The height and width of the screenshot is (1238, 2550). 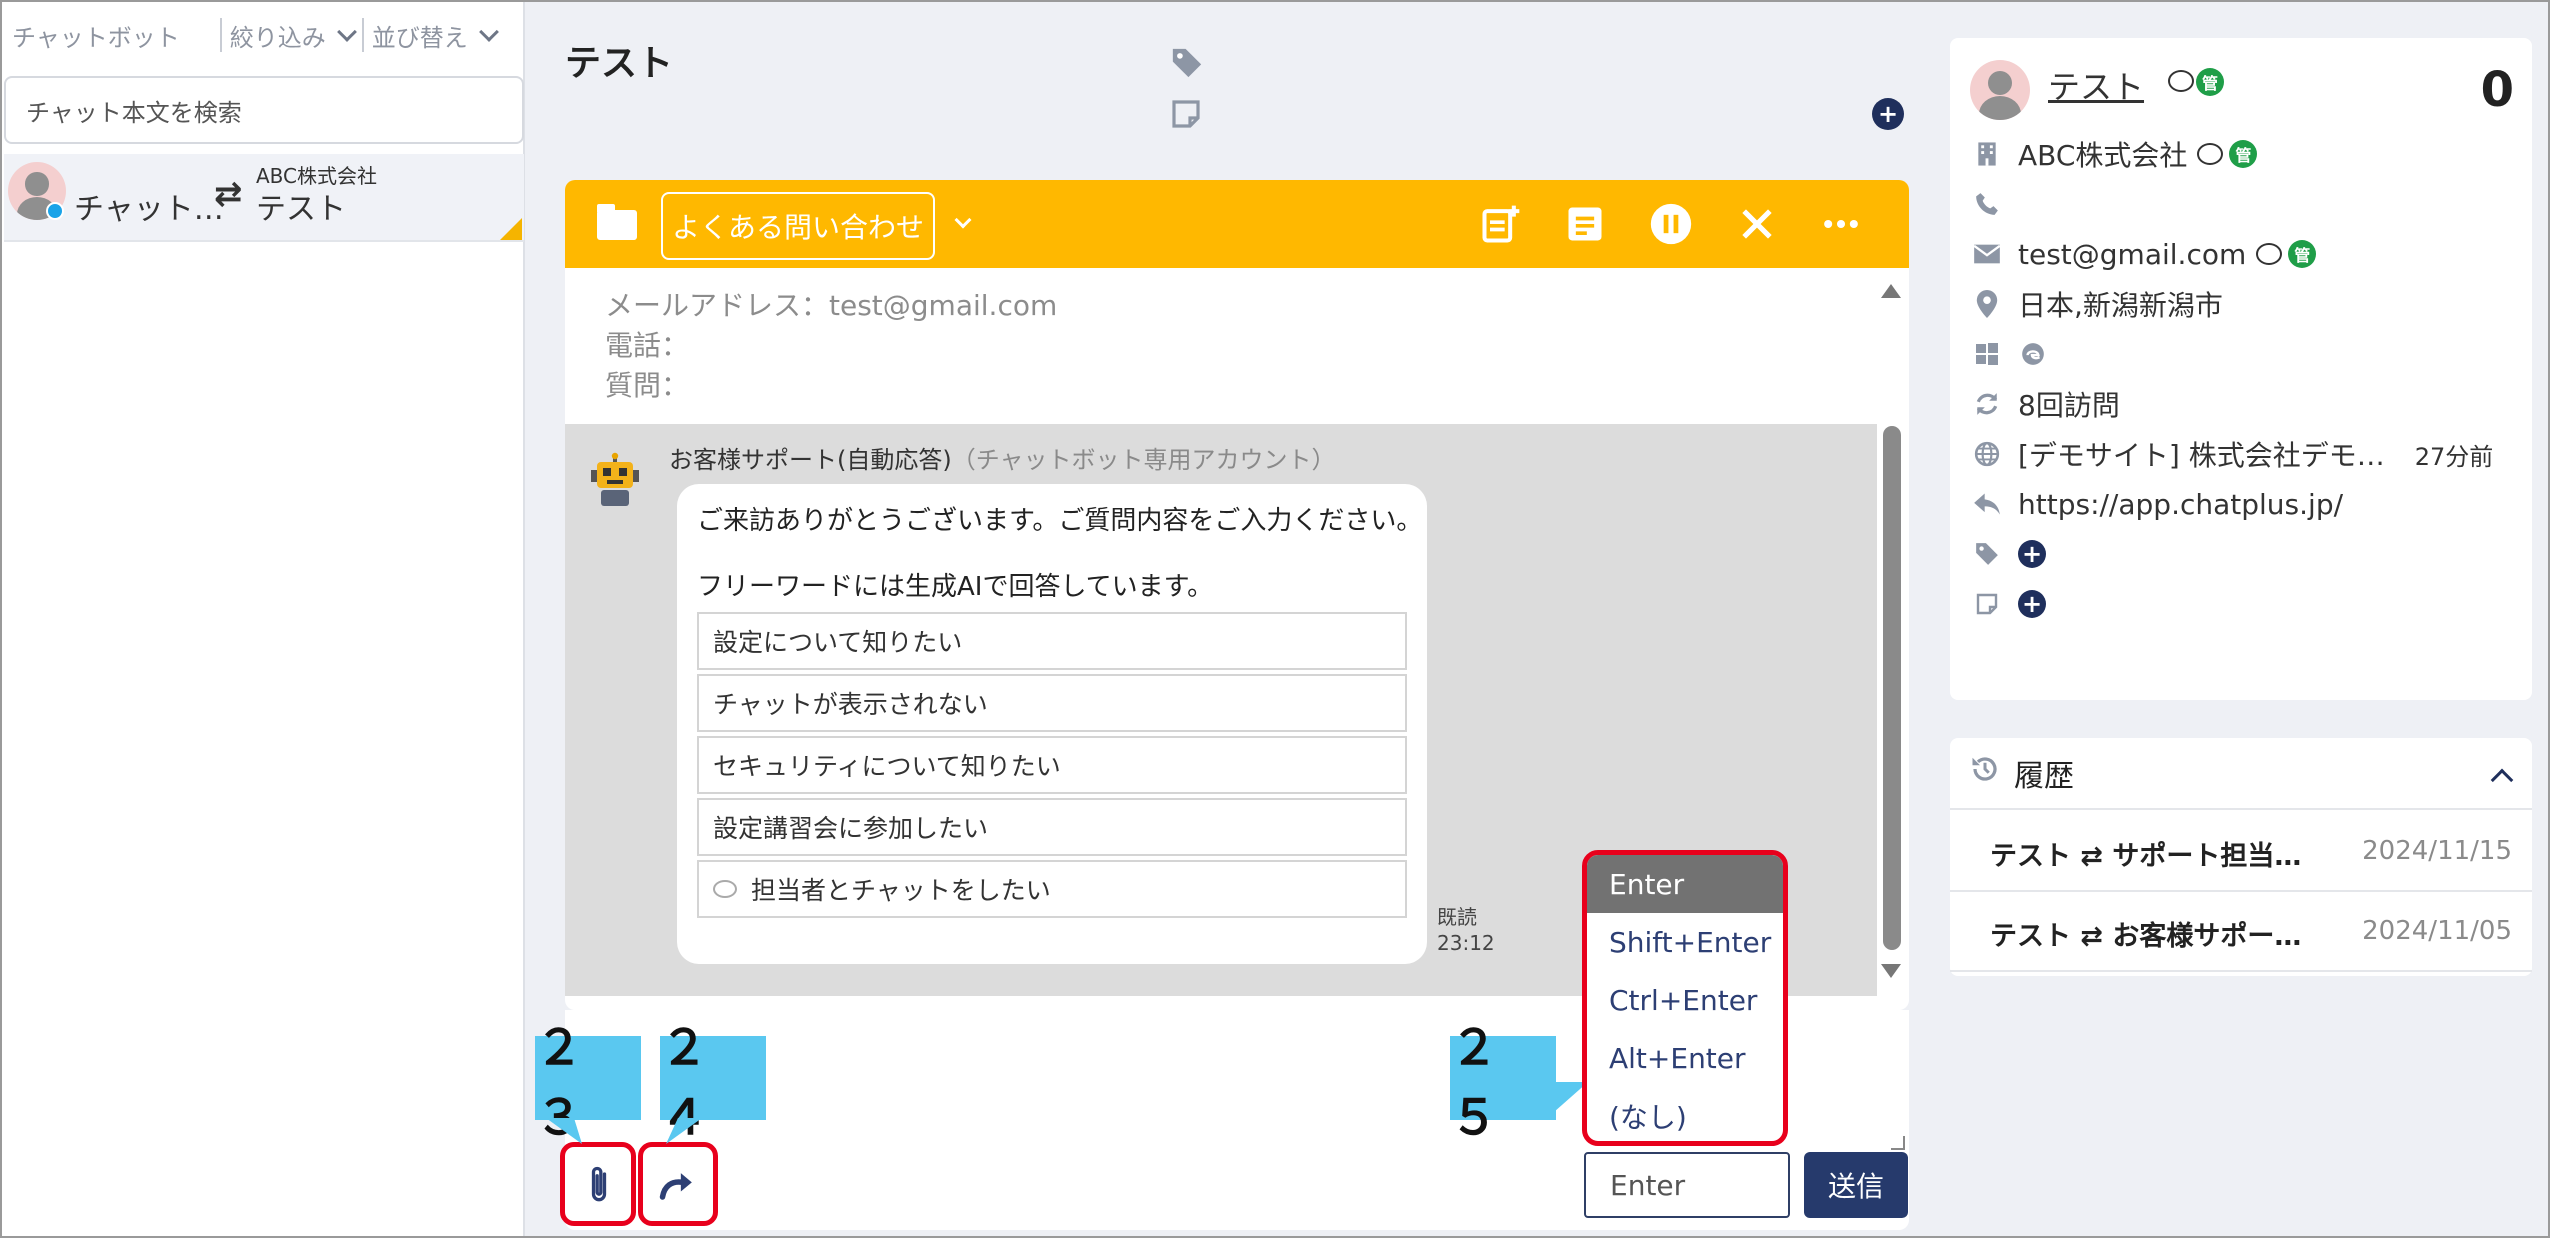 What do you see at coordinates (2502, 780) in the screenshot?
I see `chevron-up-icon` at bounding box center [2502, 780].